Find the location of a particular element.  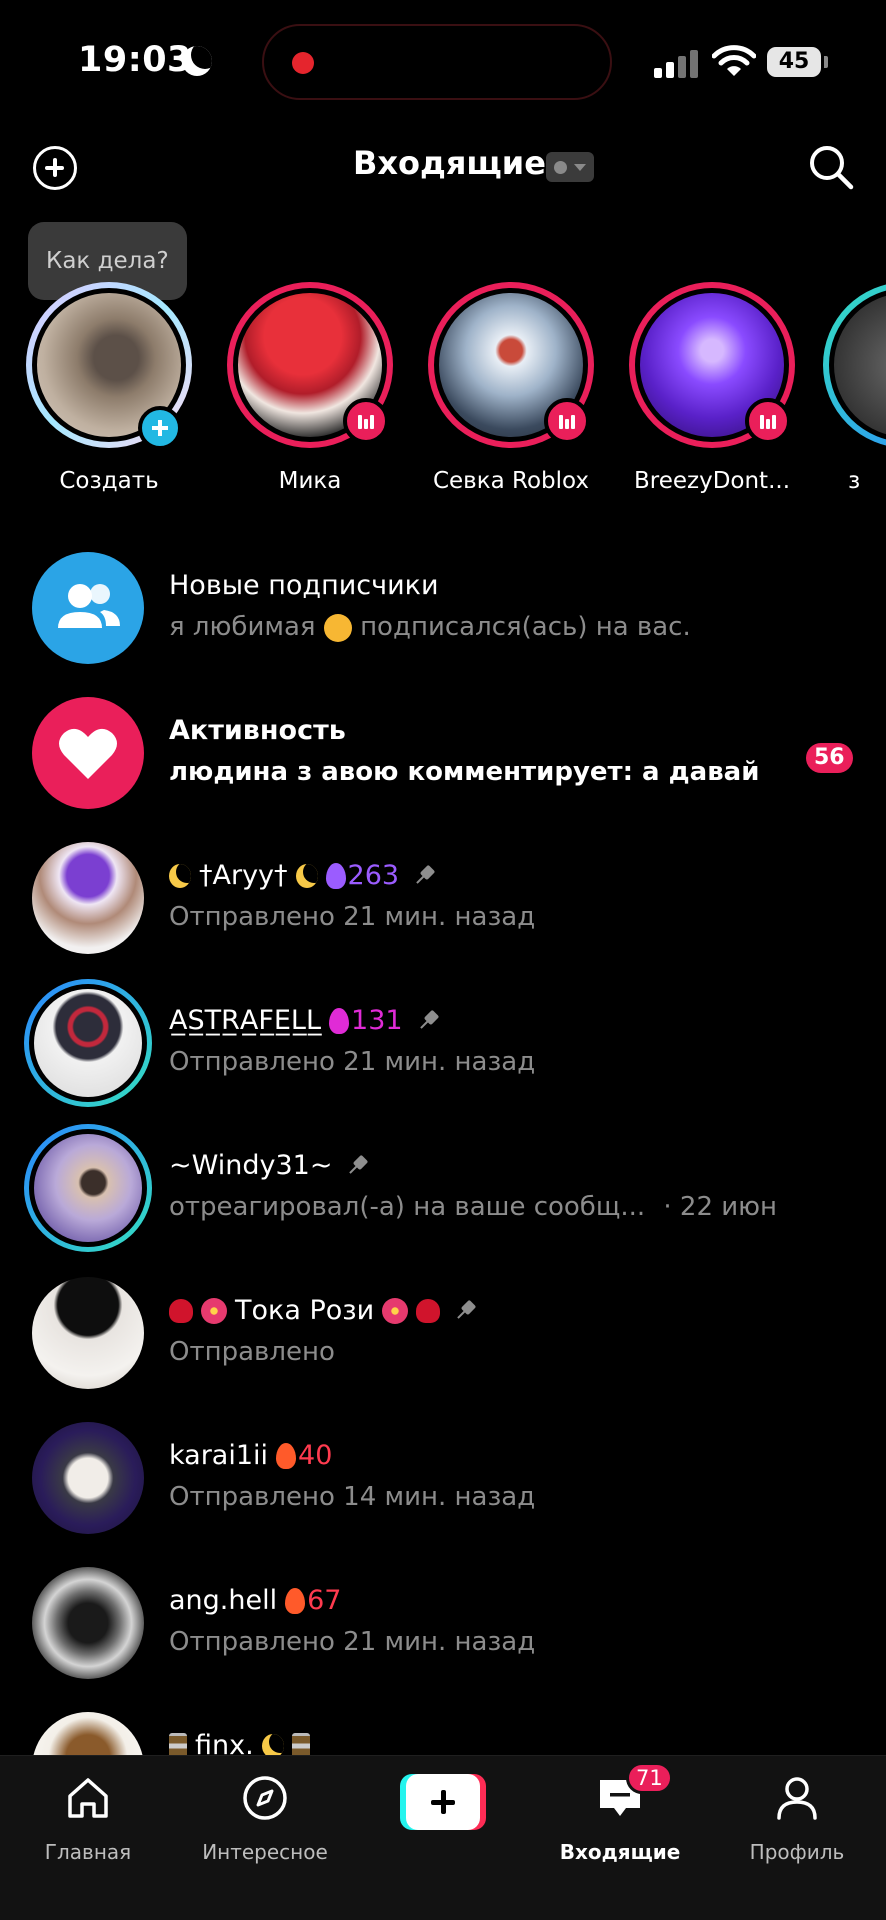

chat-row-aryy: †Aryy† 263 Отправлено 21 мин. назад is located at coordinates (443, 892).